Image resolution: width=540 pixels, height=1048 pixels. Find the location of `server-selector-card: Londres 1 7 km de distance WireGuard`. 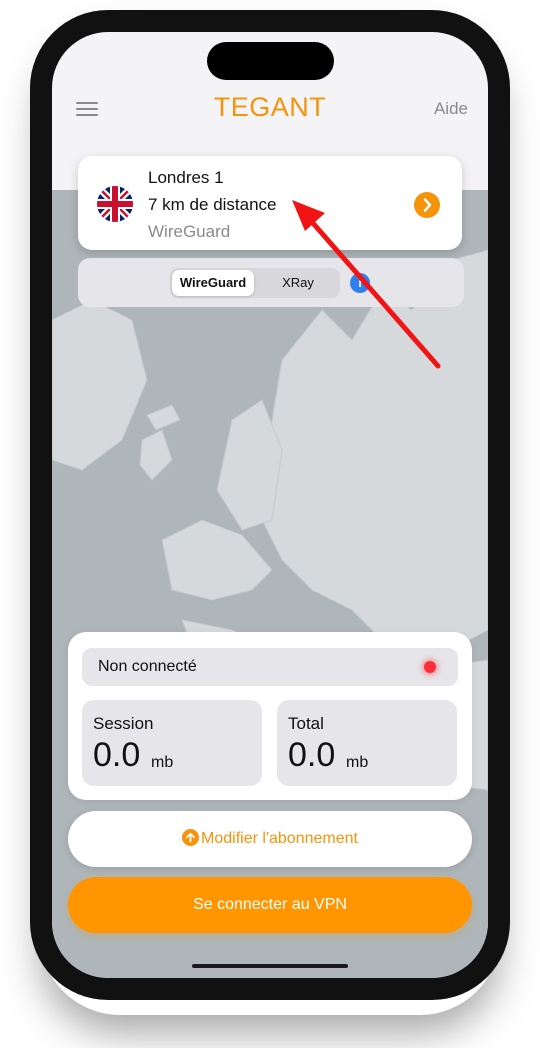

server-selector-card: Londres 1 7 km de distance WireGuard is located at coordinates (270, 203).